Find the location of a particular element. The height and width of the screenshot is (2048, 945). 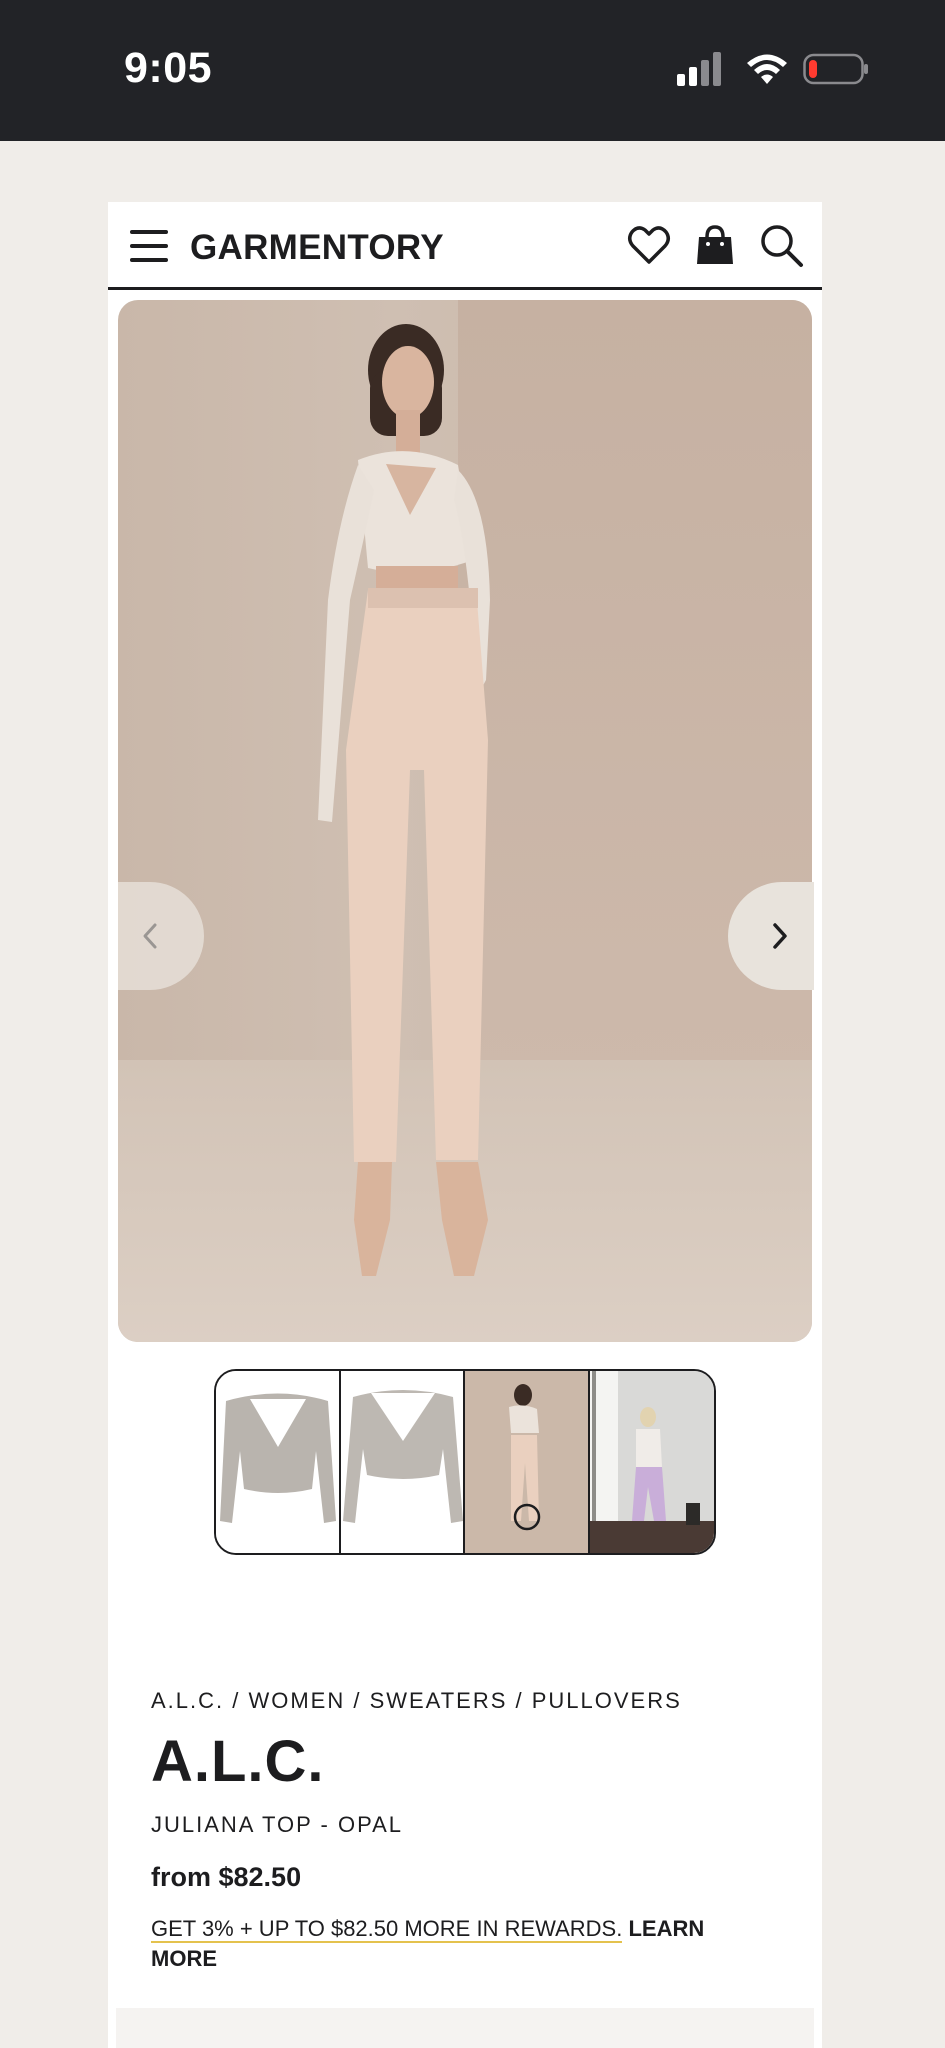

chevron-right-icon is located at coordinates (780, 936).